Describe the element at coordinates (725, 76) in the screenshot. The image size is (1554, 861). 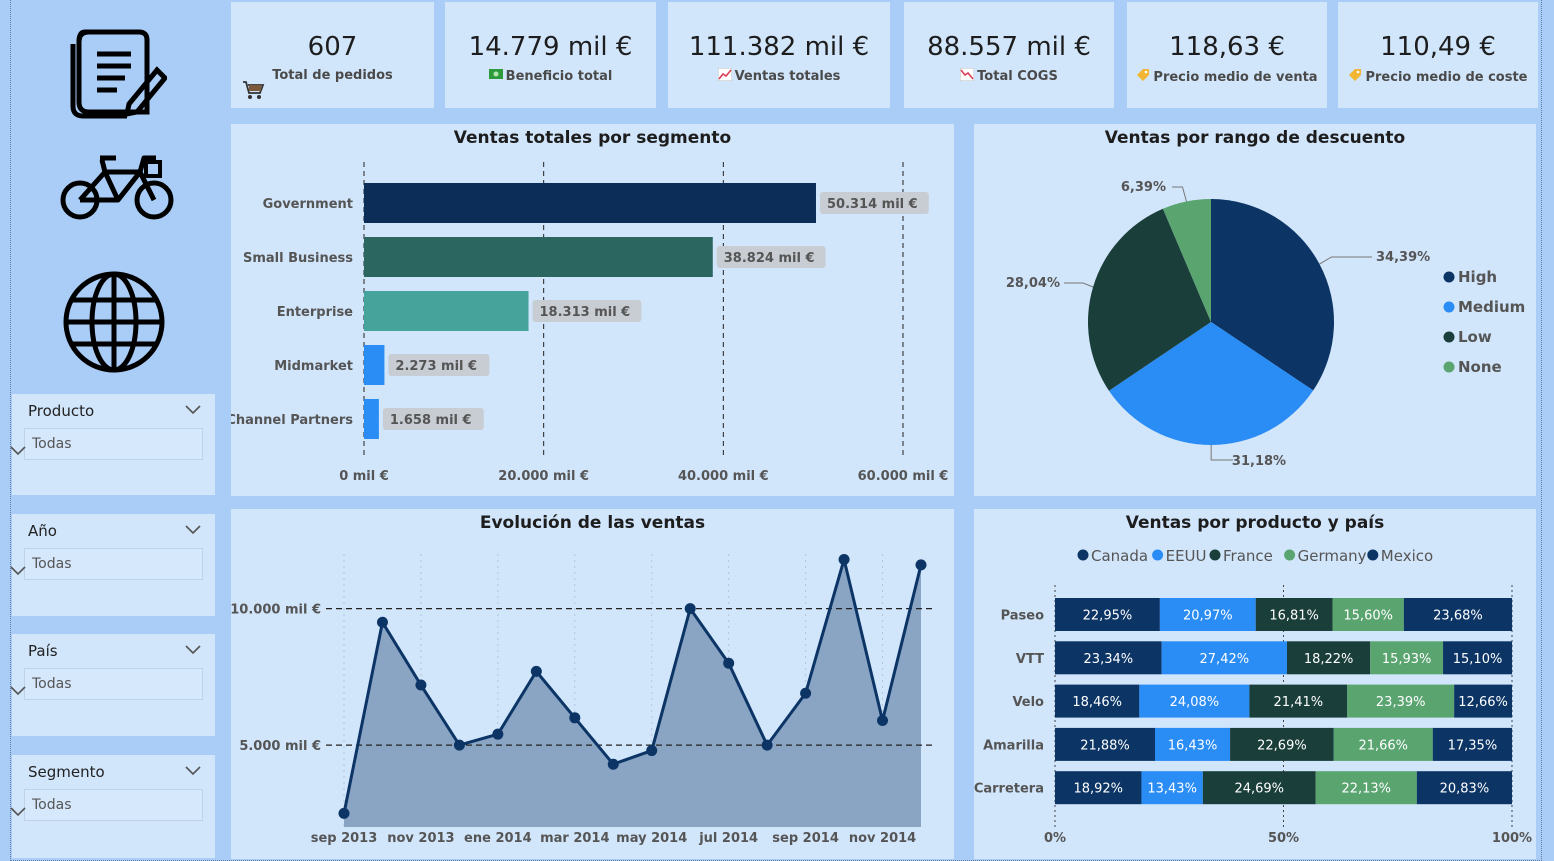
I see `chart-increasing-icon` at that location.